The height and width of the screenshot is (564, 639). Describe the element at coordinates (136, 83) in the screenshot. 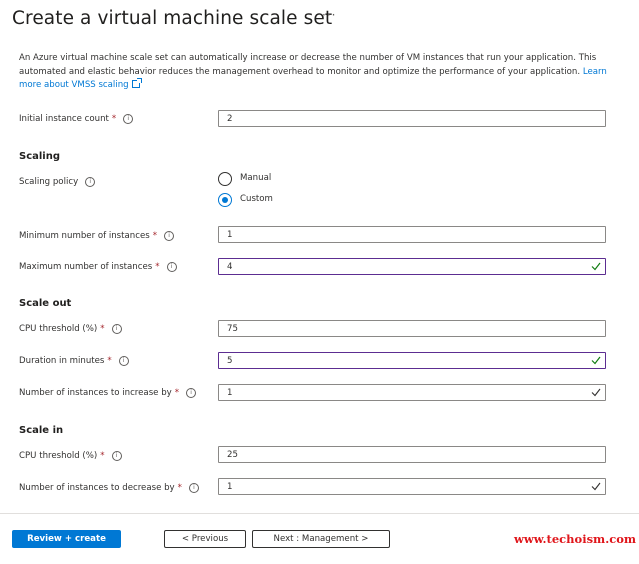

I see `external-link-icon` at that location.